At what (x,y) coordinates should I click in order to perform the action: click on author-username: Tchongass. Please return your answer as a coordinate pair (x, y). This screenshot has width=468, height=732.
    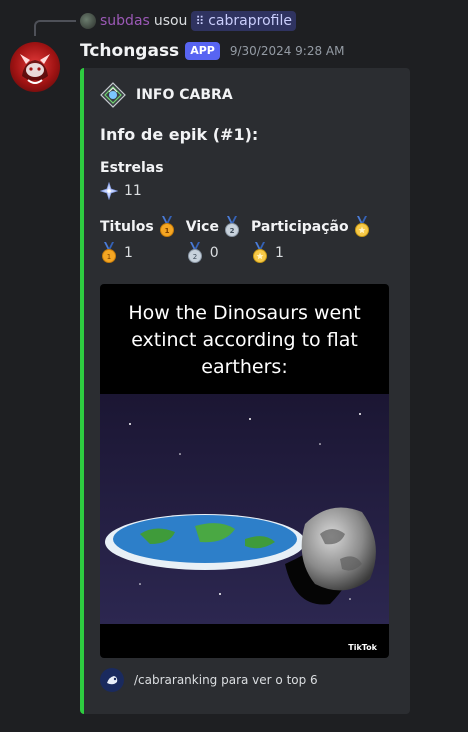
    Looking at the image, I should click on (129, 51).